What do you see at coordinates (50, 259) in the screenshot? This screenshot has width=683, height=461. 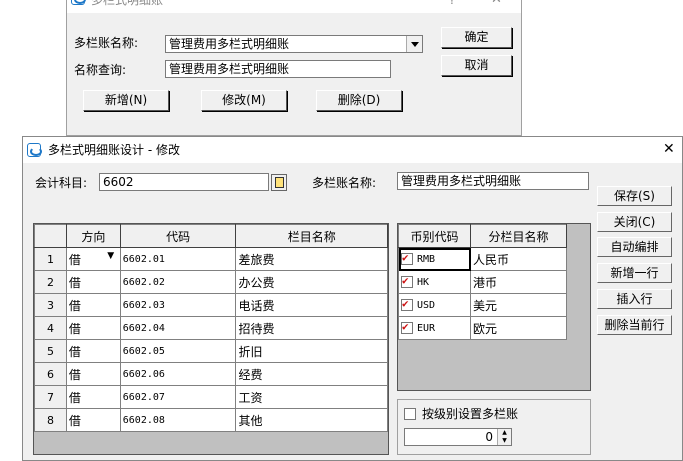 I see `row-number: 1` at bounding box center [50, 259].